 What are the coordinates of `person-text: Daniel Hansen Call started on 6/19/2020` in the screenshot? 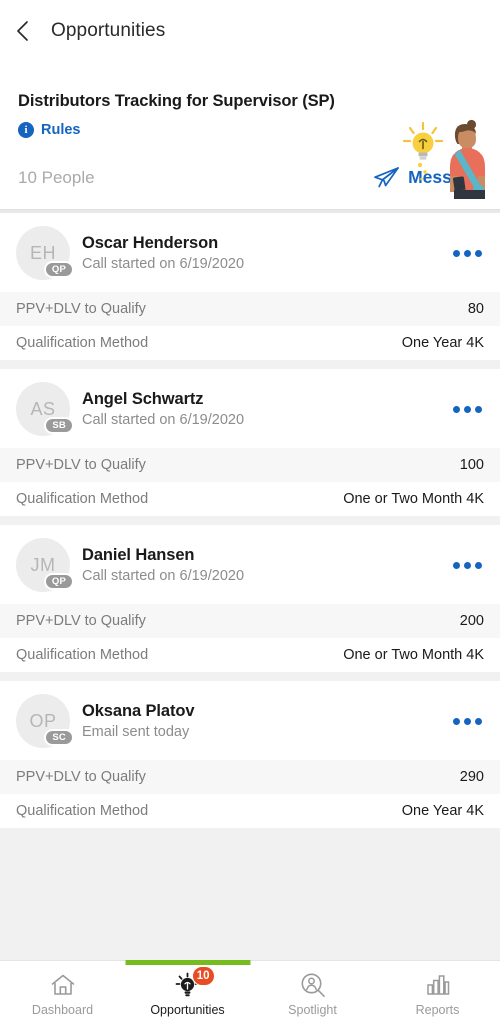 It's located at (262, 565).